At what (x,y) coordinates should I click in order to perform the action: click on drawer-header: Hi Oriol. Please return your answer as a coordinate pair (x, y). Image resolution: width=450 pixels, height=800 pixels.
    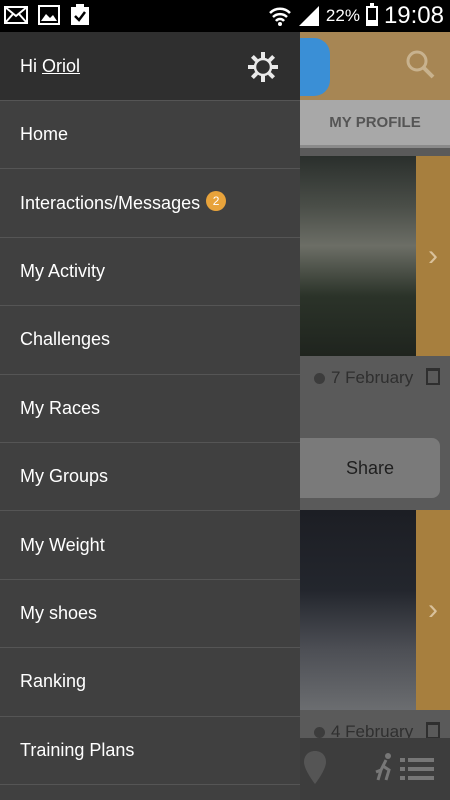
    Looking at the image, I should click on (150, 66).